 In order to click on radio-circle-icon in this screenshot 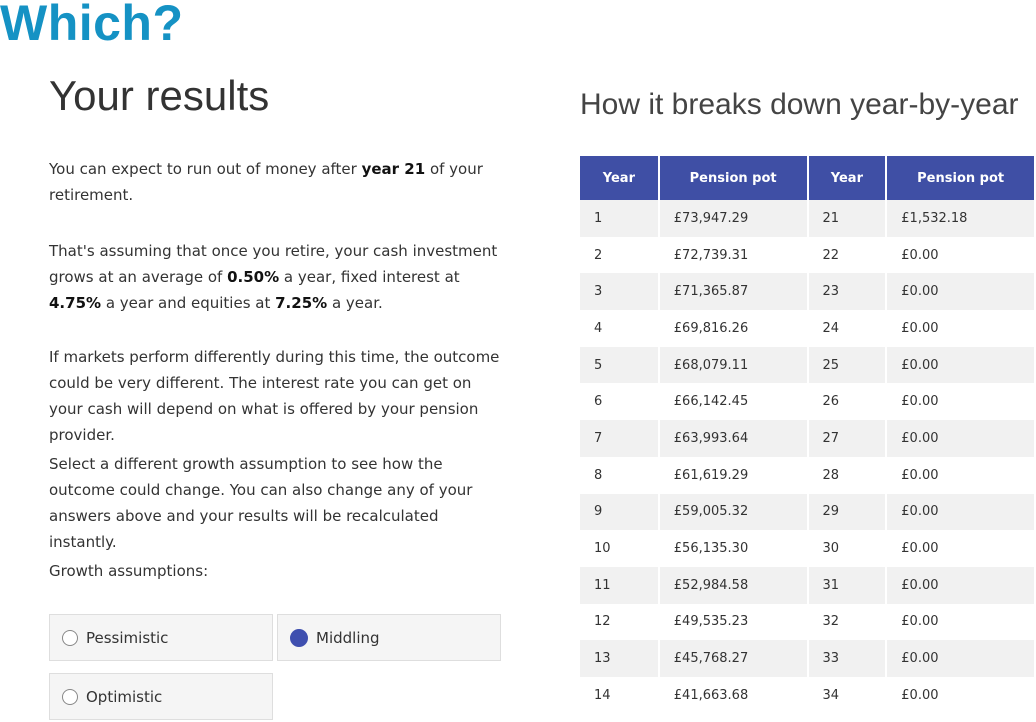, I will do `click(70, 637)`.